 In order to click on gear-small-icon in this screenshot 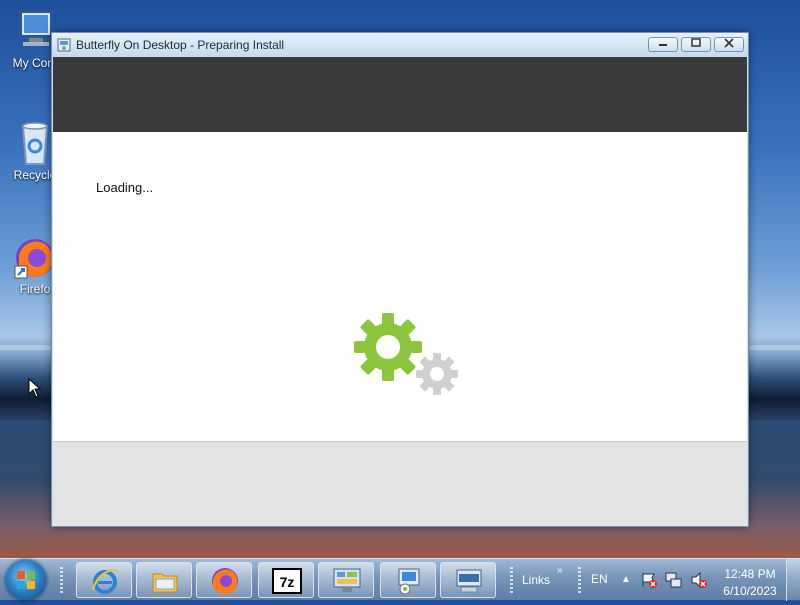, I will do `click(437, 374)`.